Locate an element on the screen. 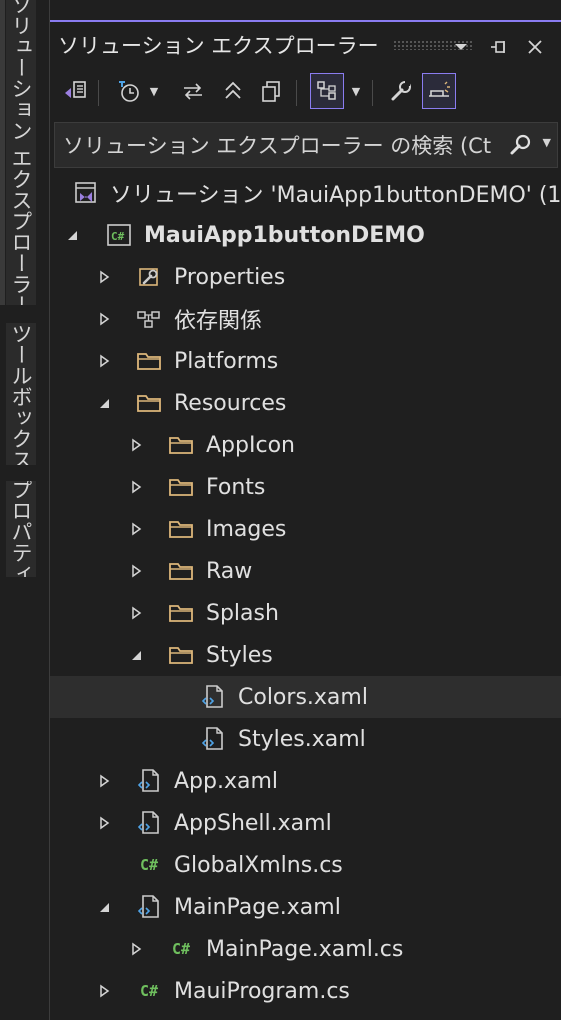  tree-item-label: 依存関係 is located at coordinates (218, 321).